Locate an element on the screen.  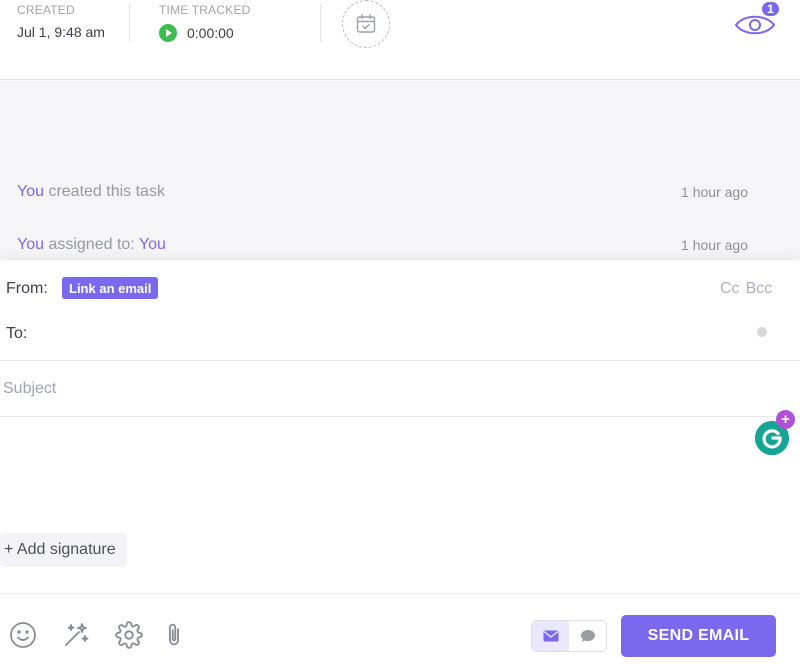
activity-item: You created this task 1 hour ago is located at coordinates (382, 192).